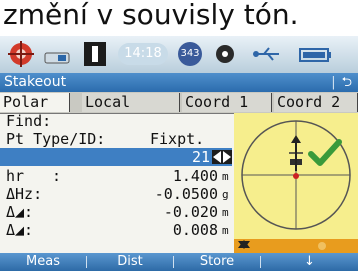 The height and width of the screenshot is (271, 358). I want to click on point-id-value: 21, so click(200, 157).